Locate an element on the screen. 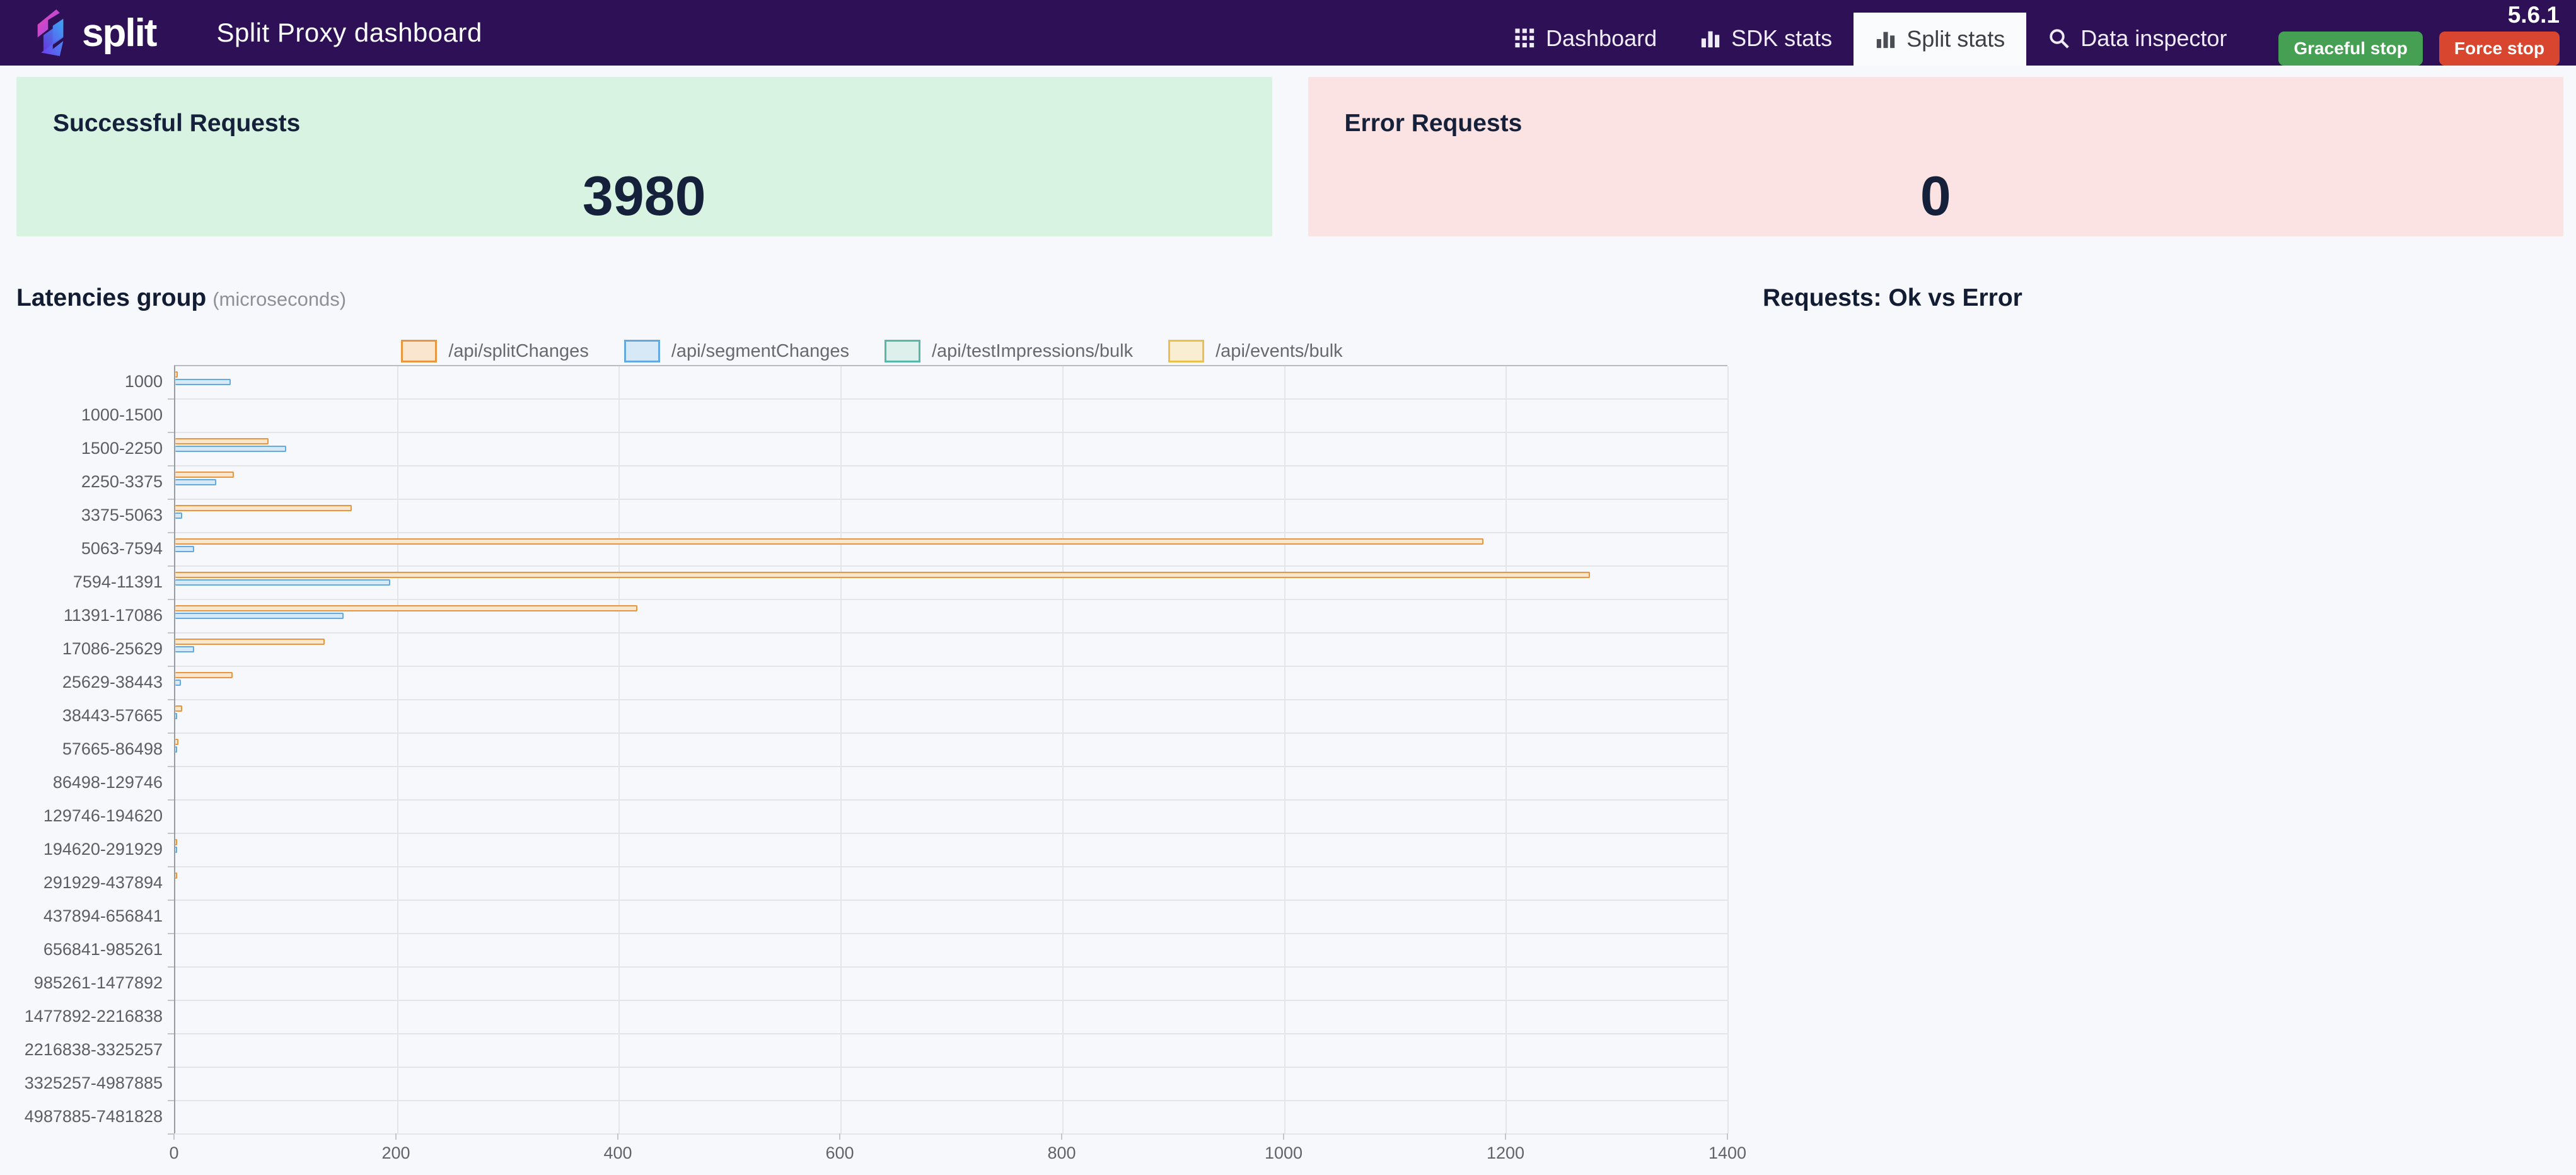  category-label: 2250-3375 is located at coordinates (122, 481).